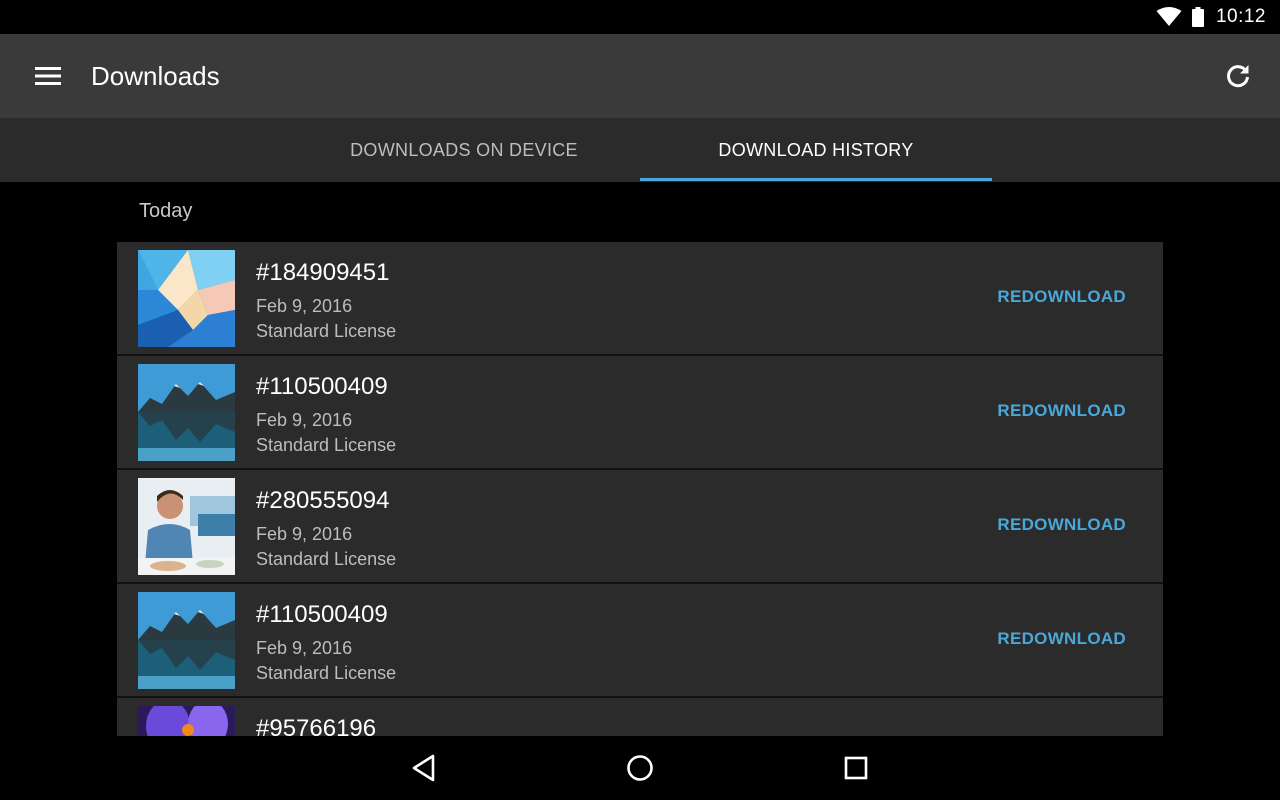 Image resolution: width=1280 pixels, height=800 pixels. I want to click on home-circle-icon, so click(640, 768).